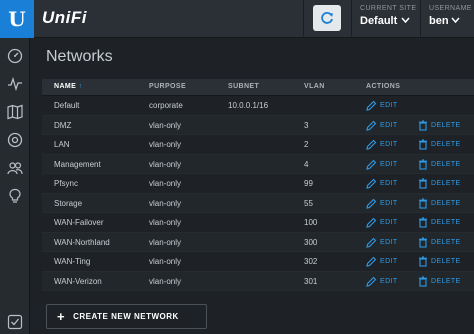 The width and height of the screenshot is (474, 334). What do you see at coordinates (311, 261) in the screenshot?
I see `network-vlan: 302` at bounding box center [311, 261].